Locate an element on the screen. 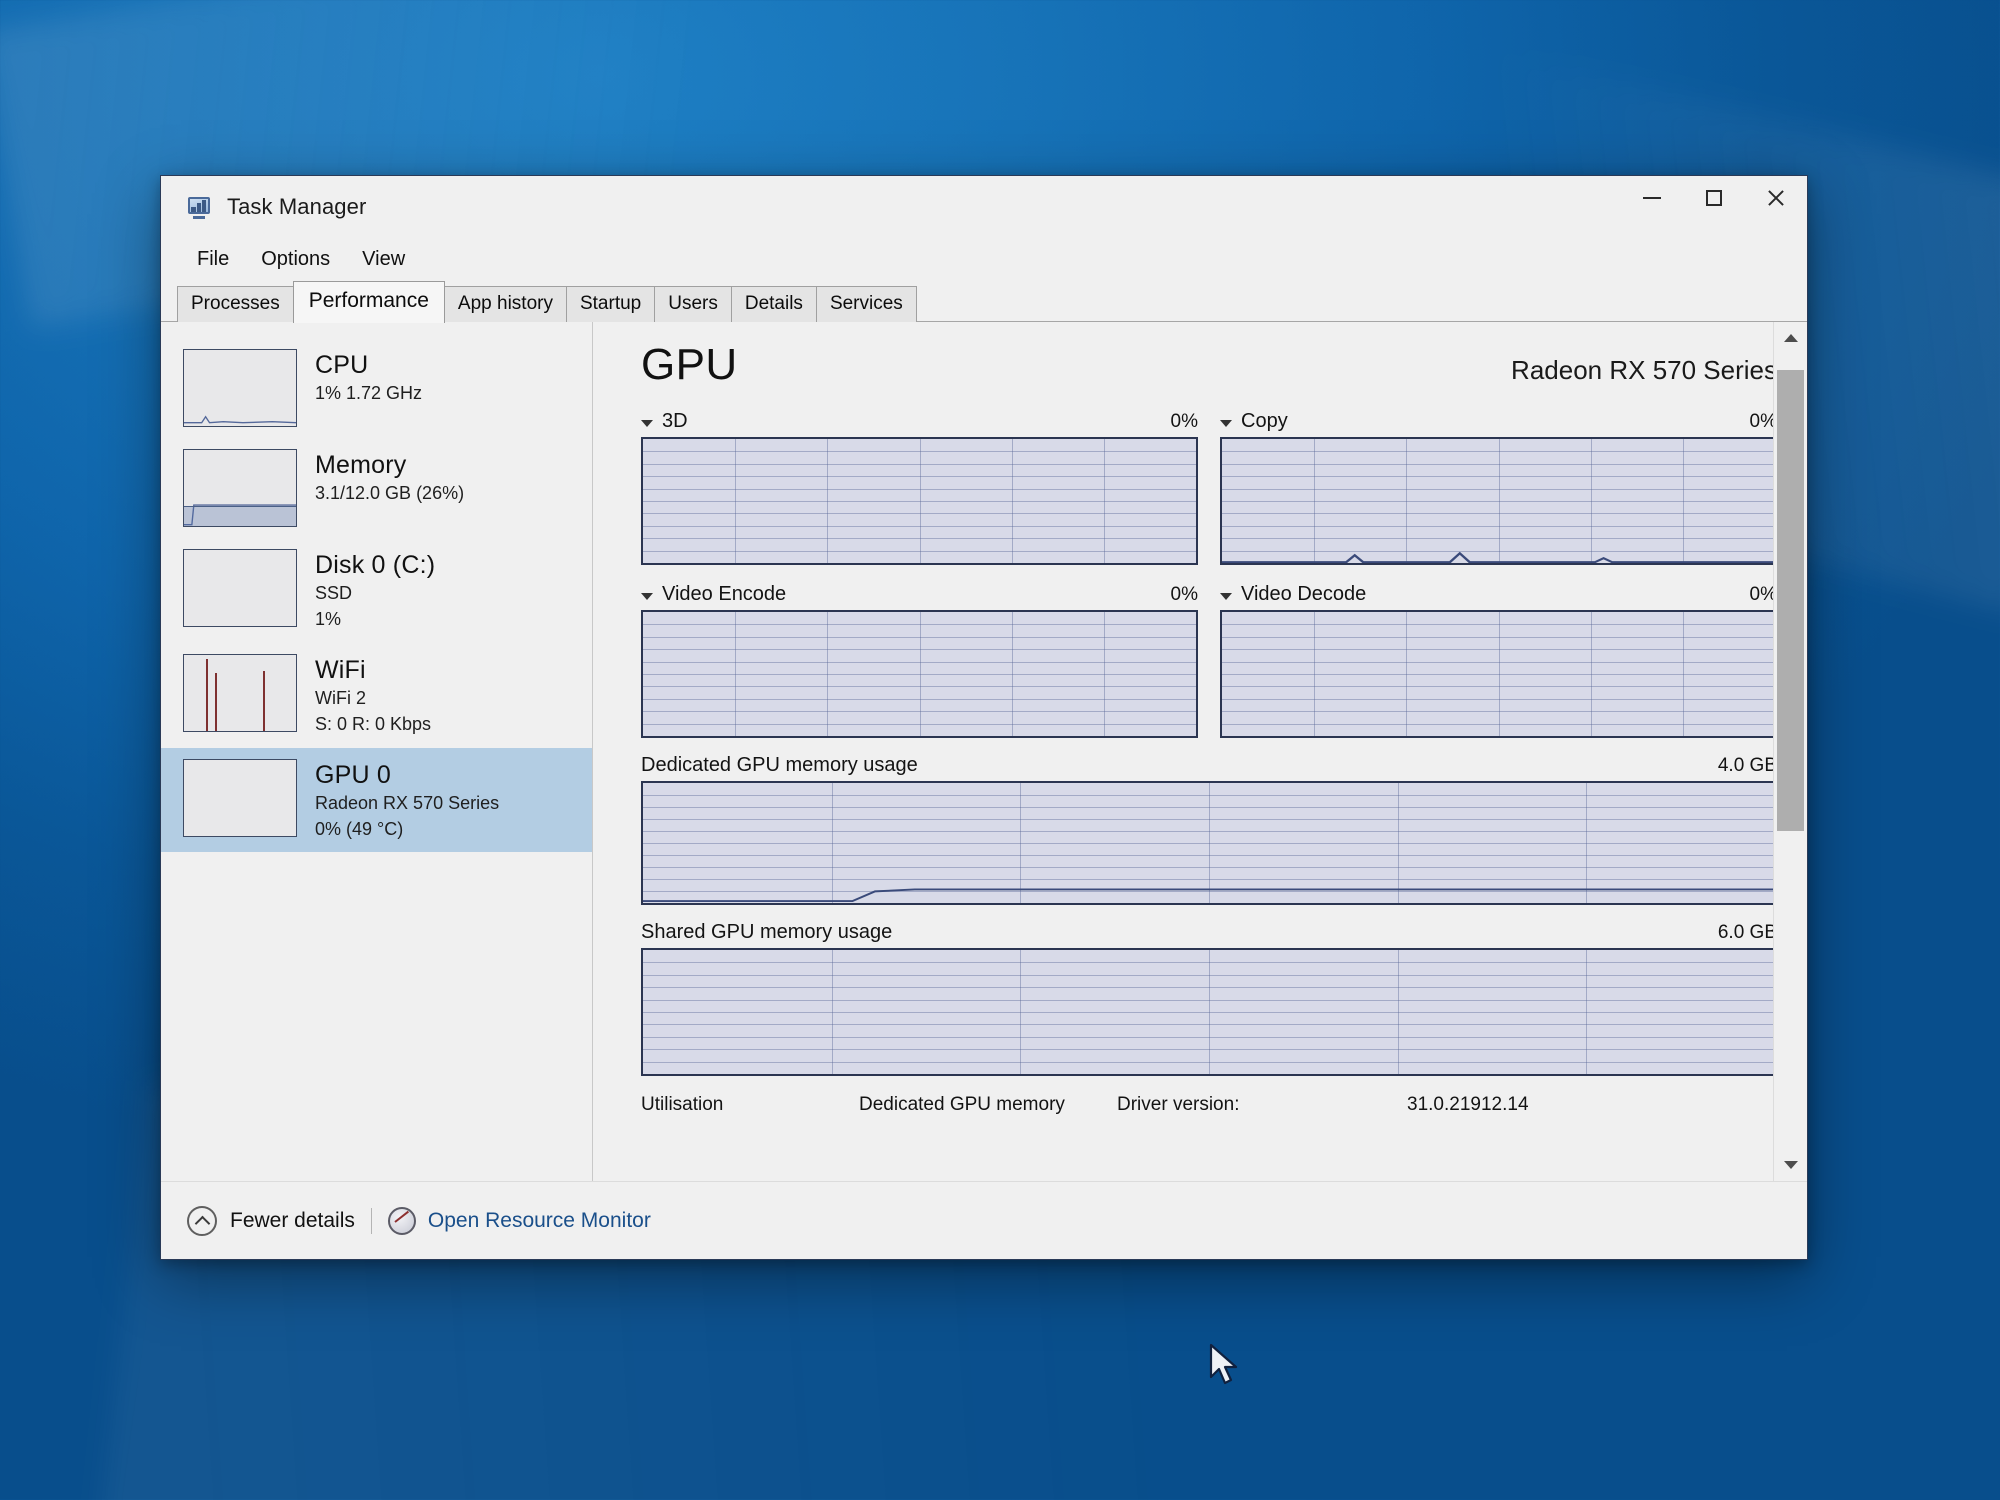 This screenshot has width=2000, height=1500. dedicated-memory-label-row: Dedicated GPU memory usage 4.0 GB is located at coordinates (1209, 765).